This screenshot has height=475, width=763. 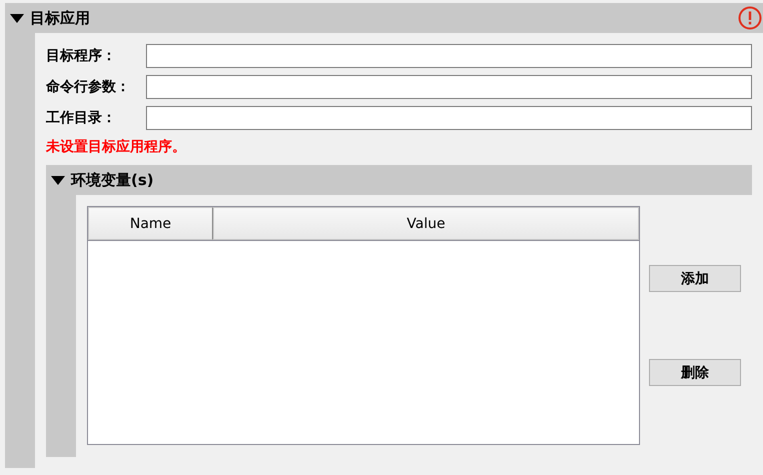 I want to click on section-header: 目标应用, so click(x=384, y=18).